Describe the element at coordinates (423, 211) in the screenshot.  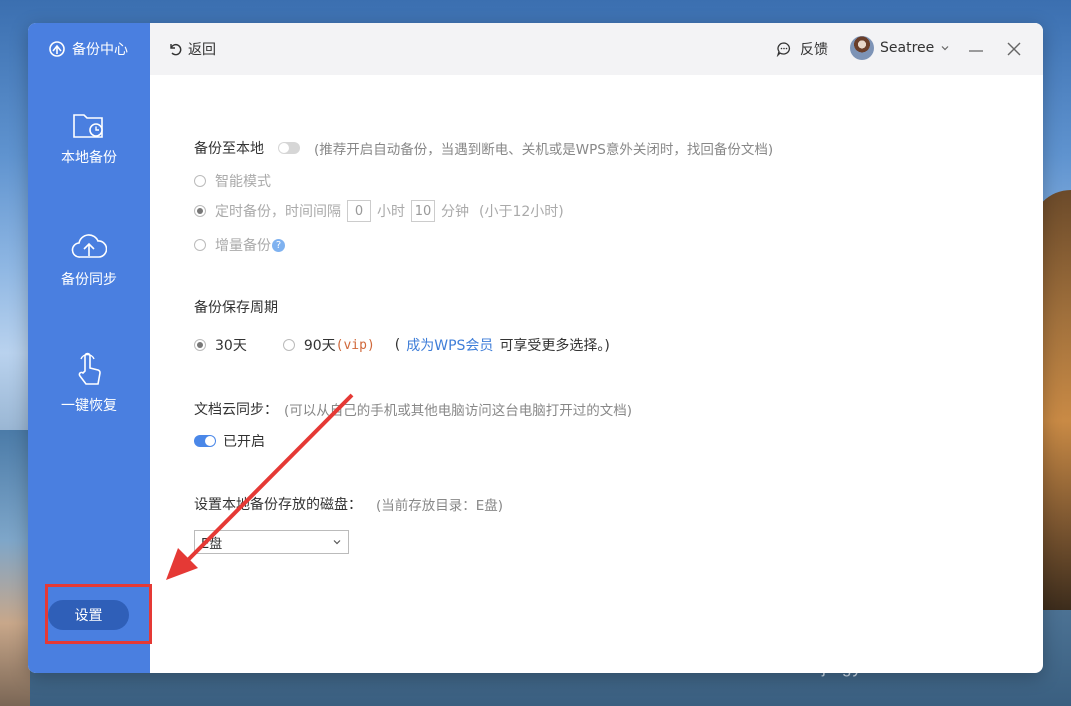
I see `minutes-input: 10` at that location.